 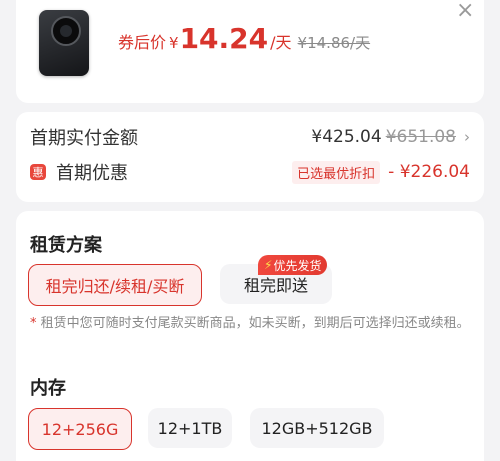 I want to click on memory-option-12-1tb: 12+1TB, so click(x=190, y=428).